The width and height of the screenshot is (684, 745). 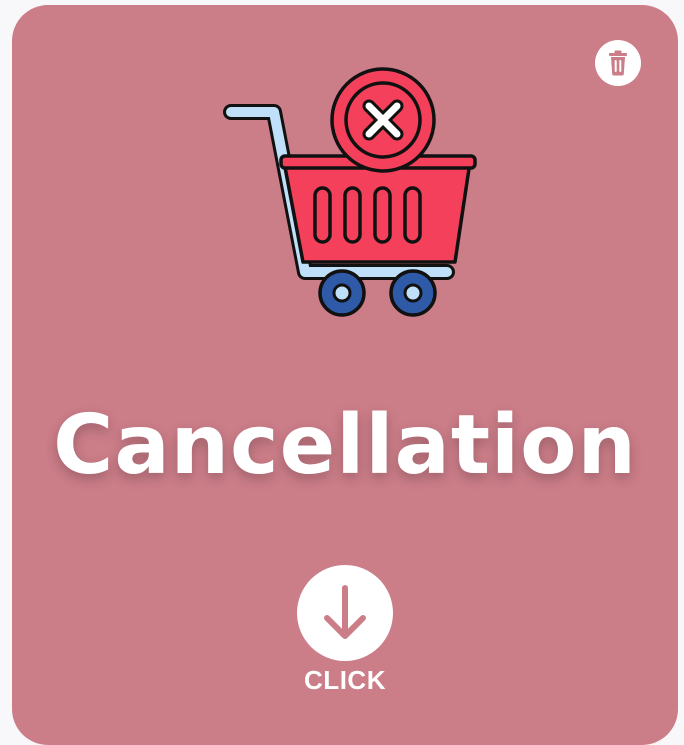 I want to click on download-button, so click(x=345, y=613).